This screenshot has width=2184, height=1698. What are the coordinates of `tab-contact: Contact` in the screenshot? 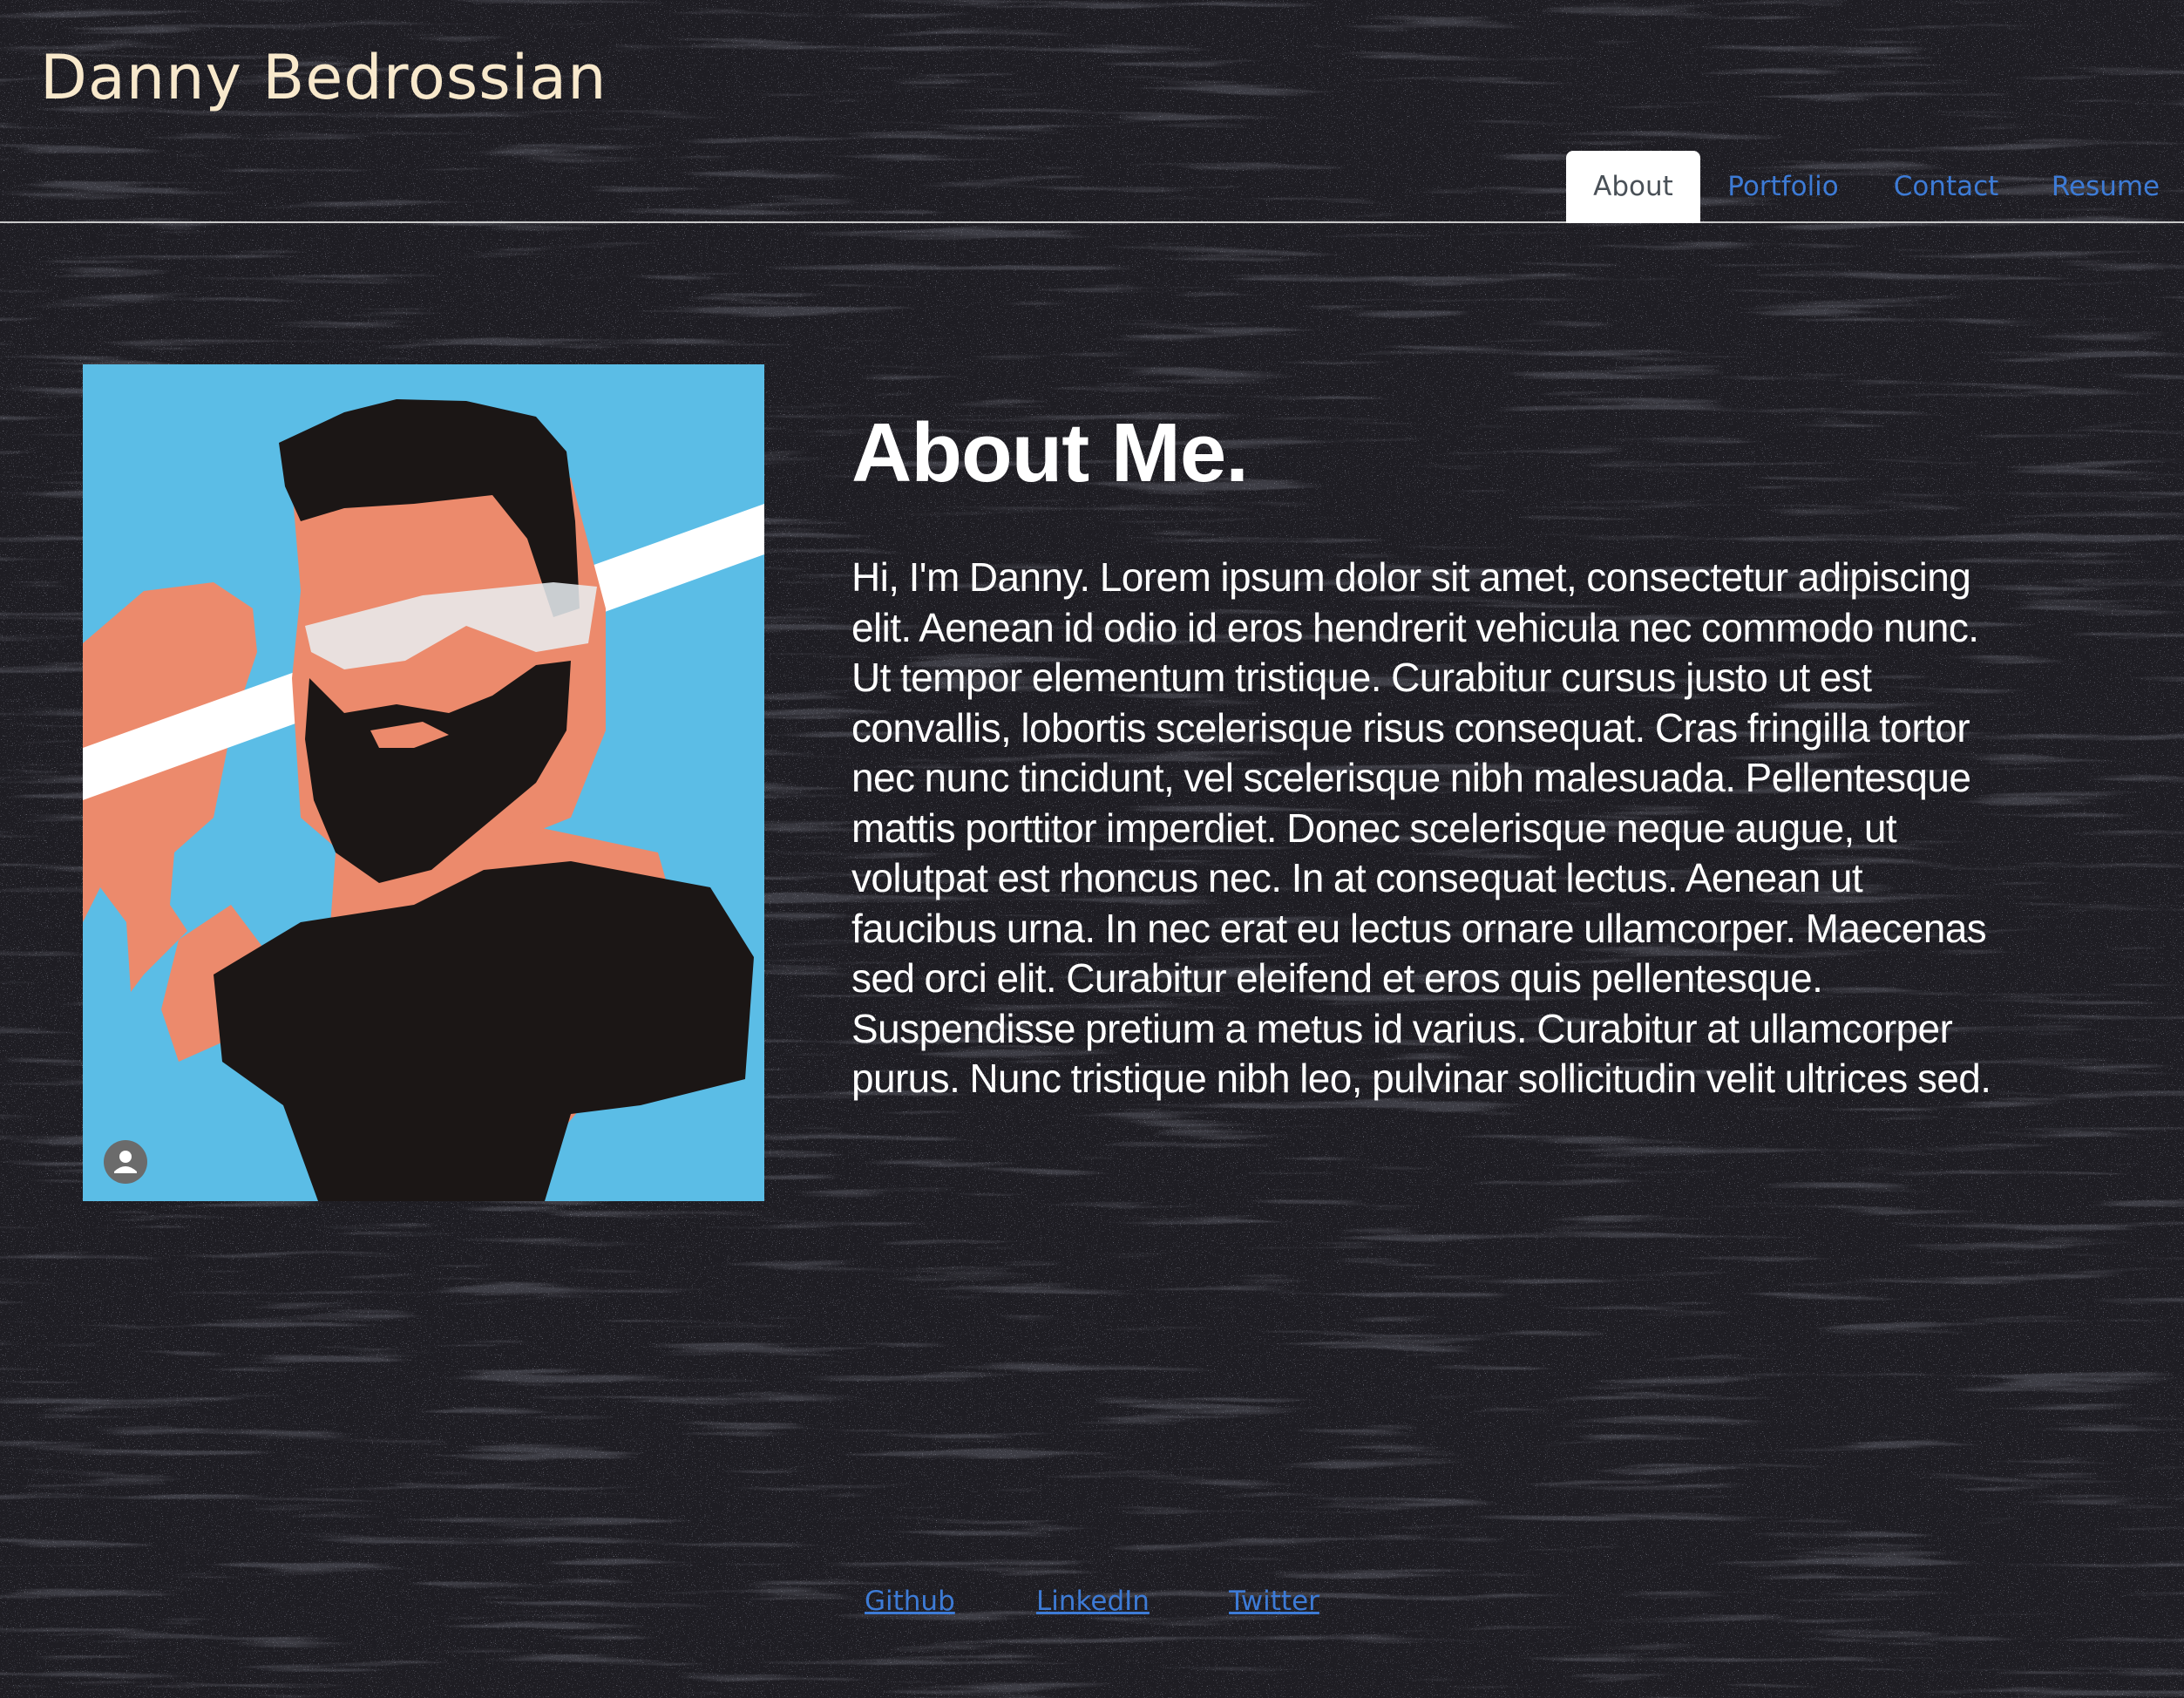 It's located at (1946, 187).